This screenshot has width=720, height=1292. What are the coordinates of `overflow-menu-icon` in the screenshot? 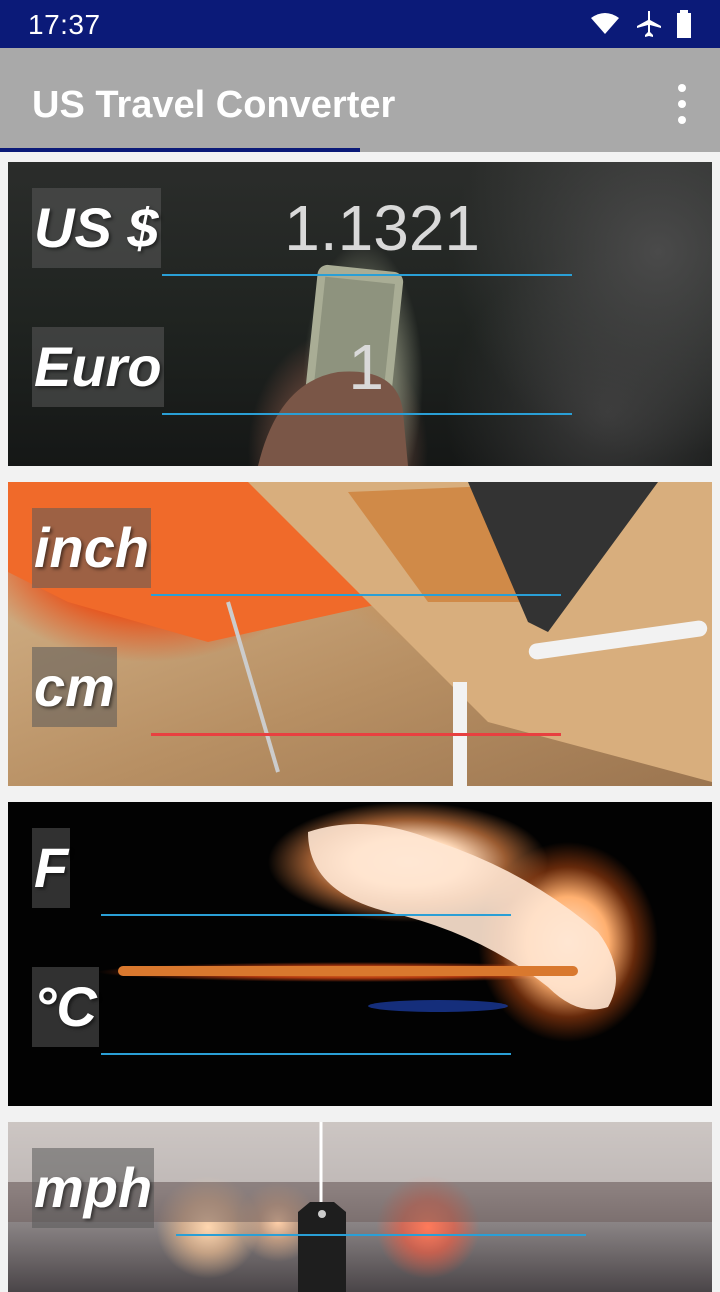 It's located at (682, 104).